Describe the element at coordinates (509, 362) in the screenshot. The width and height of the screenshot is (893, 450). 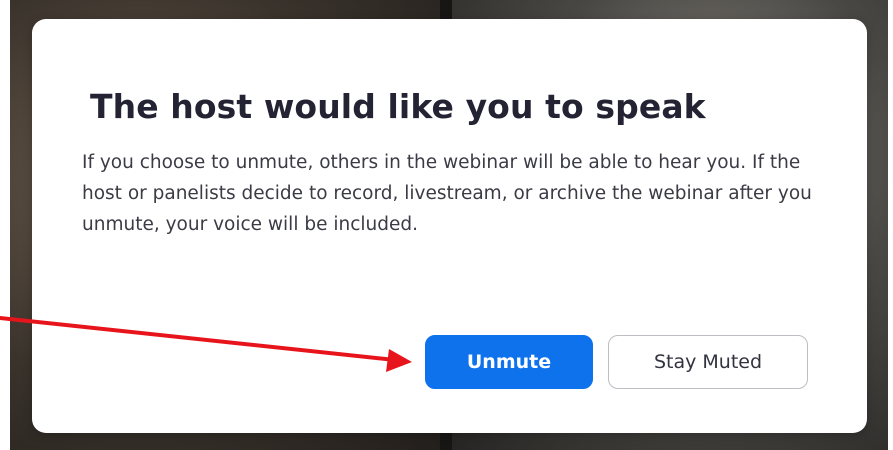
I see `unmute-button: Unmute` at that location.